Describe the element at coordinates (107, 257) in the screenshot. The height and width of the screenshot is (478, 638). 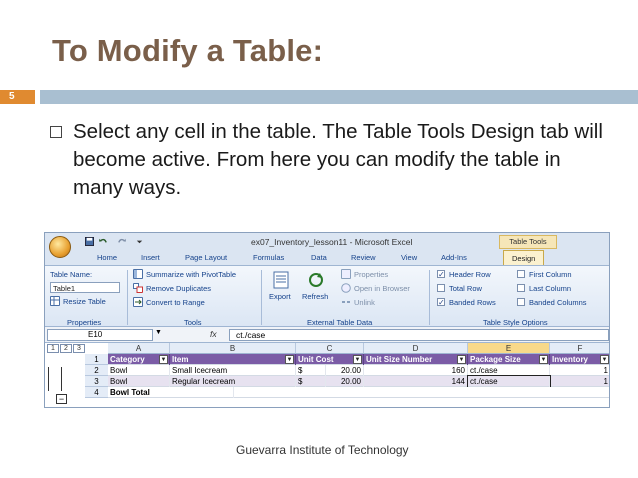
I see `tab-home: Home` at that location.